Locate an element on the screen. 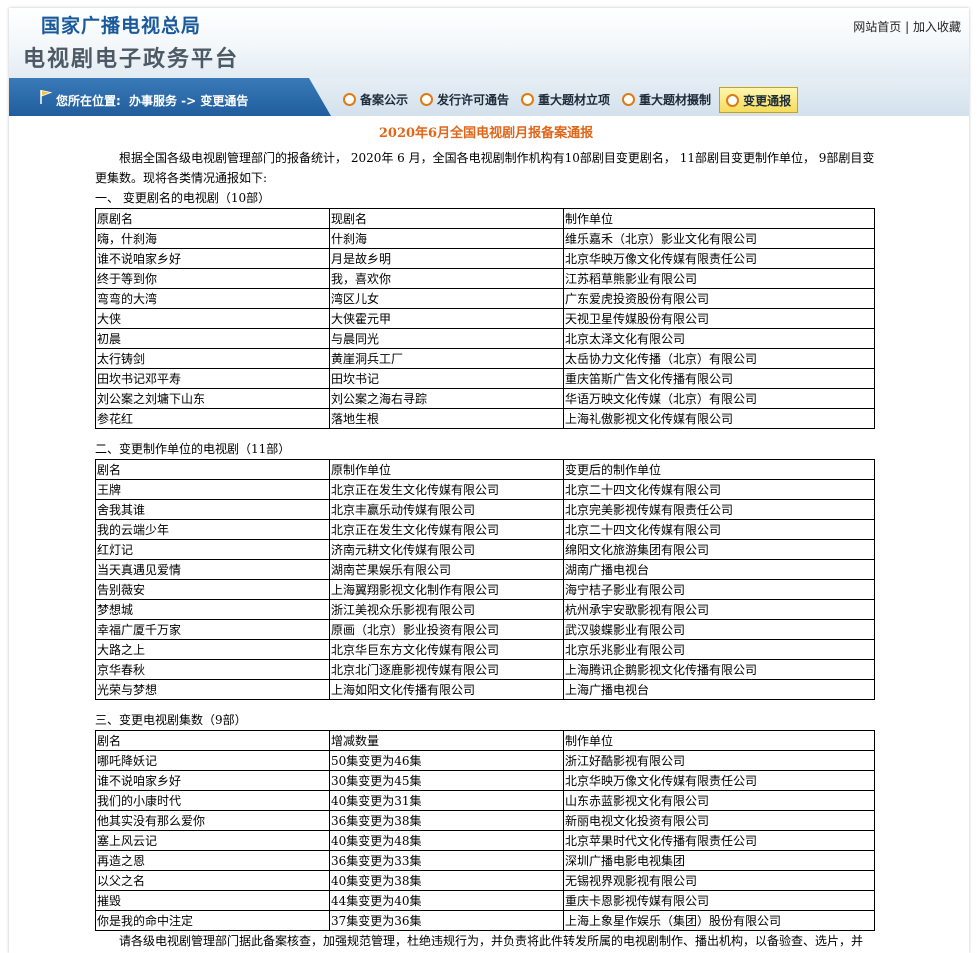  table-row: 红灯记 济南元耕文化传媒有限公司 绵阳文化旅游集团有限公司 is located at coordinates (485, 549).